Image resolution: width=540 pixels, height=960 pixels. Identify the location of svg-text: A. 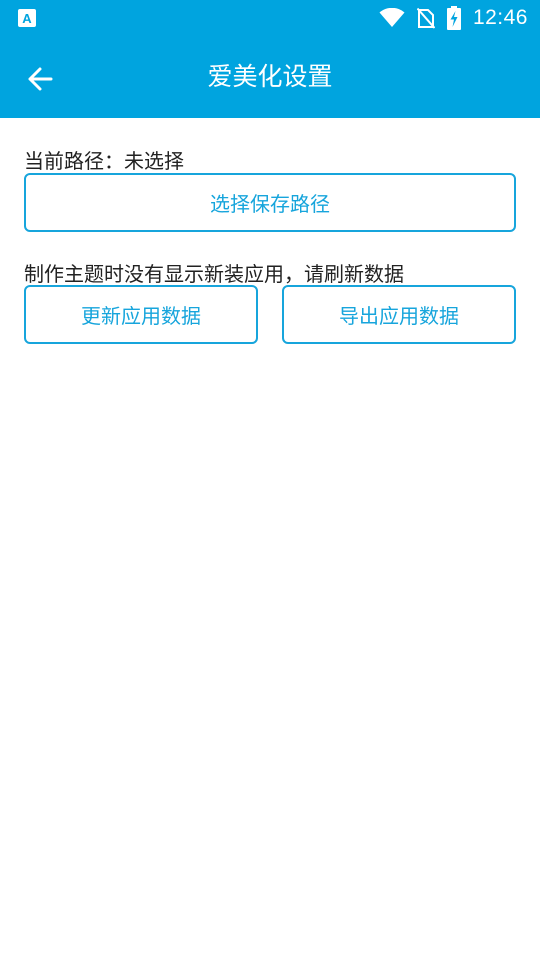
(27, 18).